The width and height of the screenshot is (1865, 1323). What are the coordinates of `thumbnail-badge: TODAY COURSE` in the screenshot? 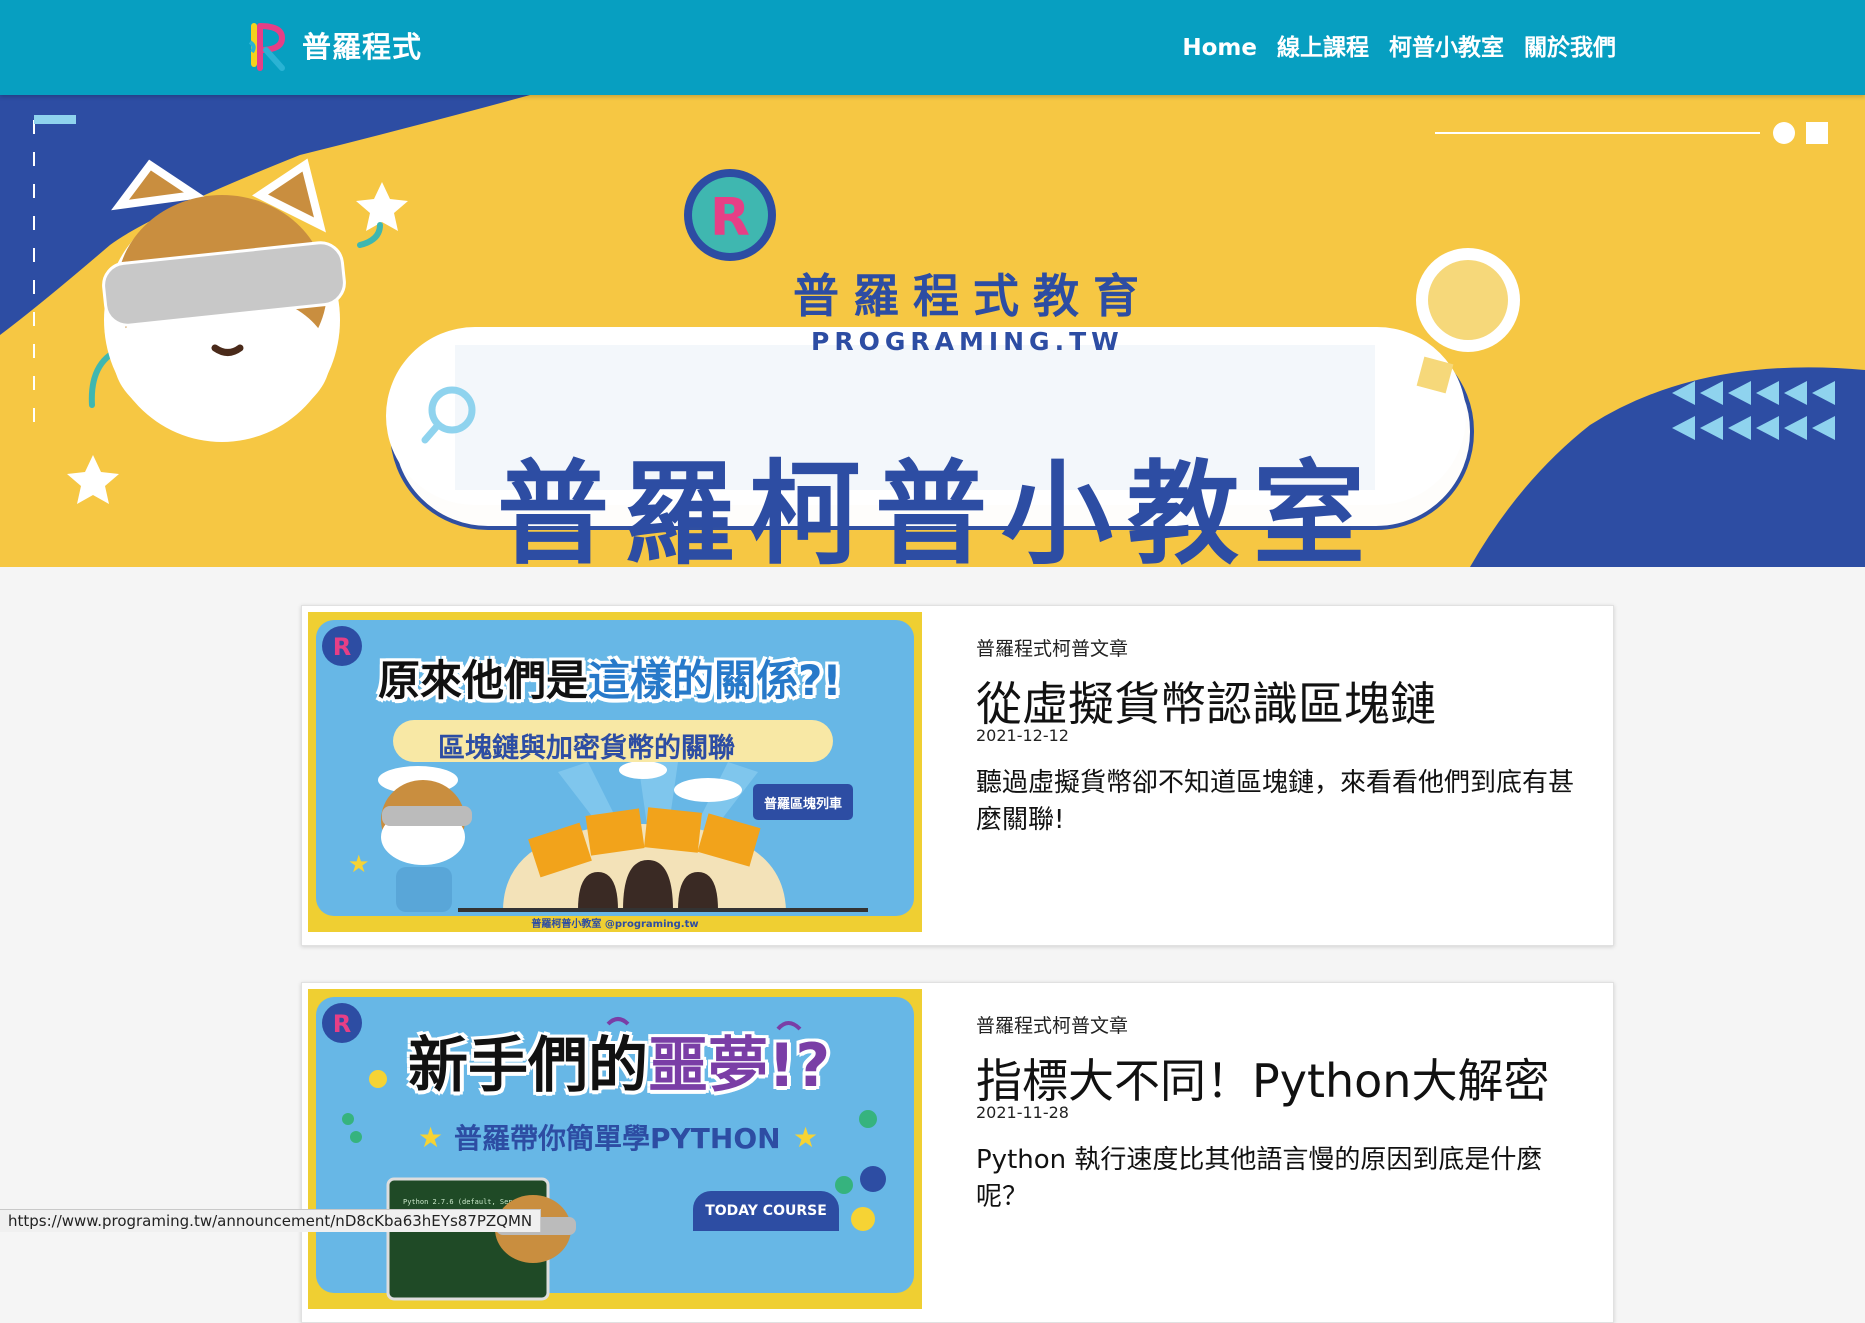 It's located at (766, 1211).